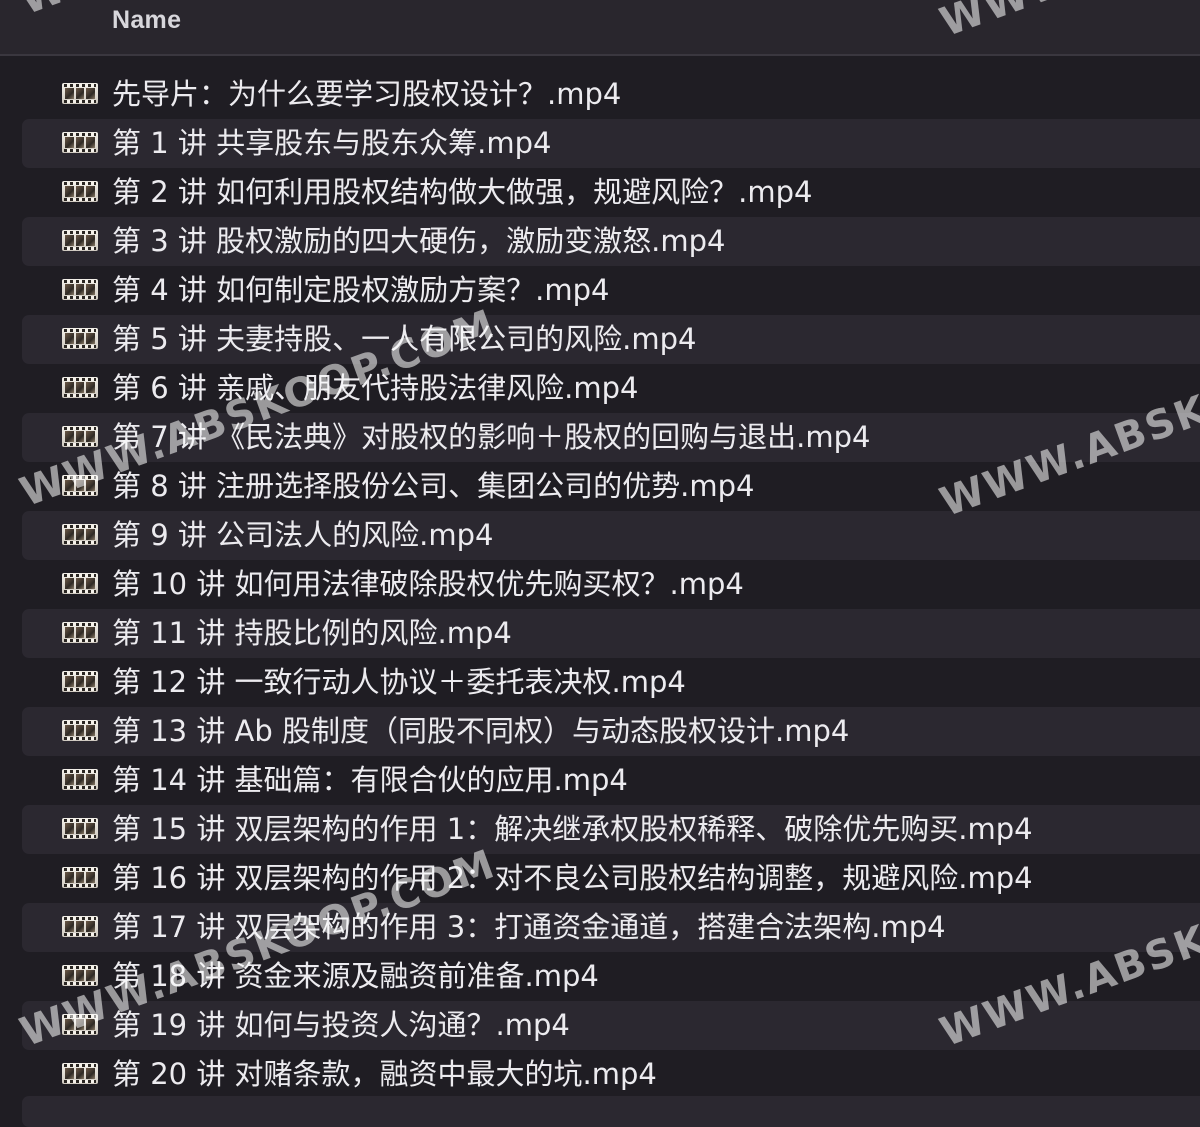 The width and height of the screenshot is (1200, 1127). Describe the element at coordinates (600, 28) in the screenshot. I see `list-header: Name` at that location.